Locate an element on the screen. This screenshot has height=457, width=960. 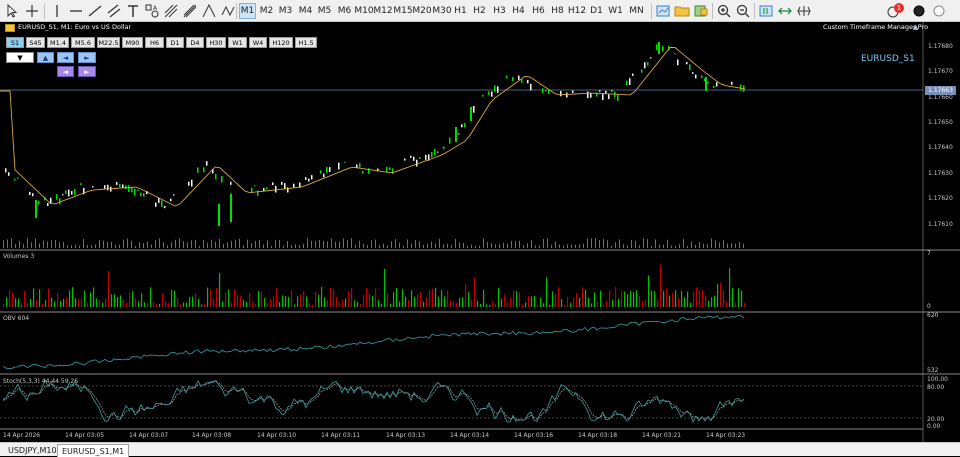
timeframe-m3: M3 is located at coordinates (285, 11).